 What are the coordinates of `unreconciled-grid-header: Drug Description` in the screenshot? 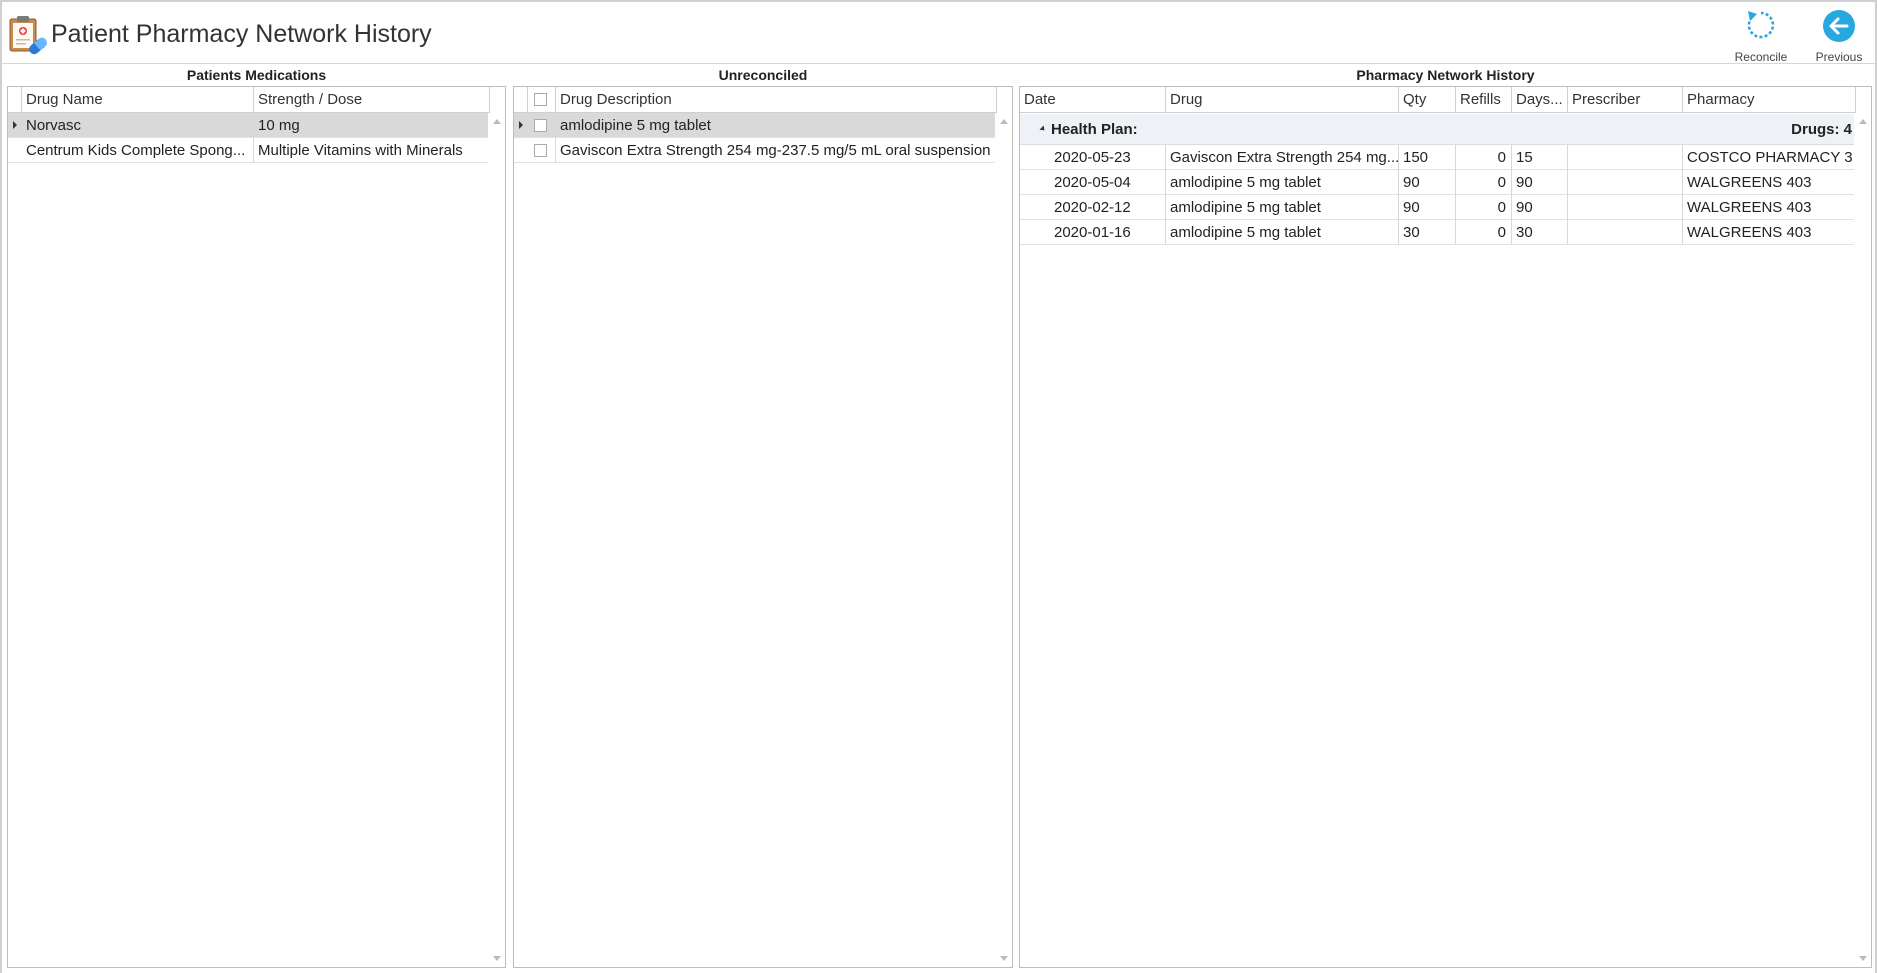 It's located at (755, 100).